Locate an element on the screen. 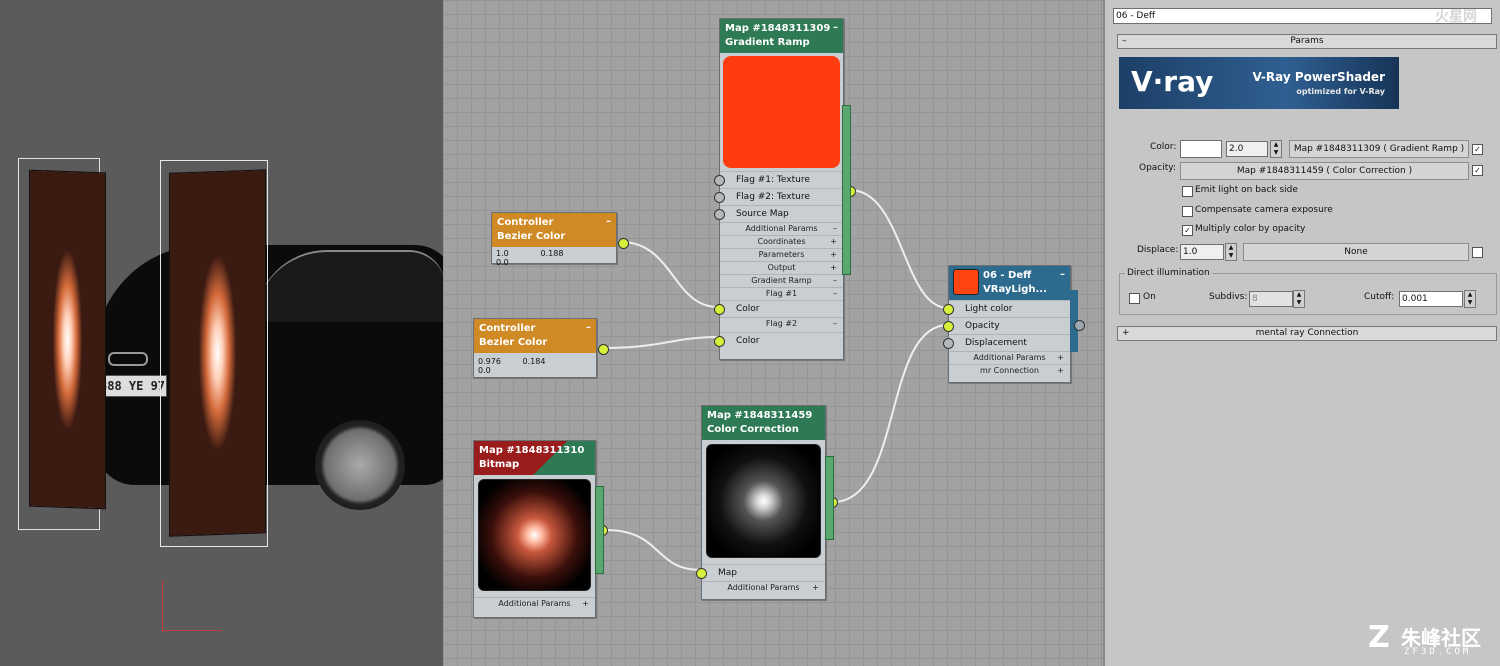  color-map-button: Map #1848311309 ( Gradient Ramp ) is located at coordinates (1379, 149).